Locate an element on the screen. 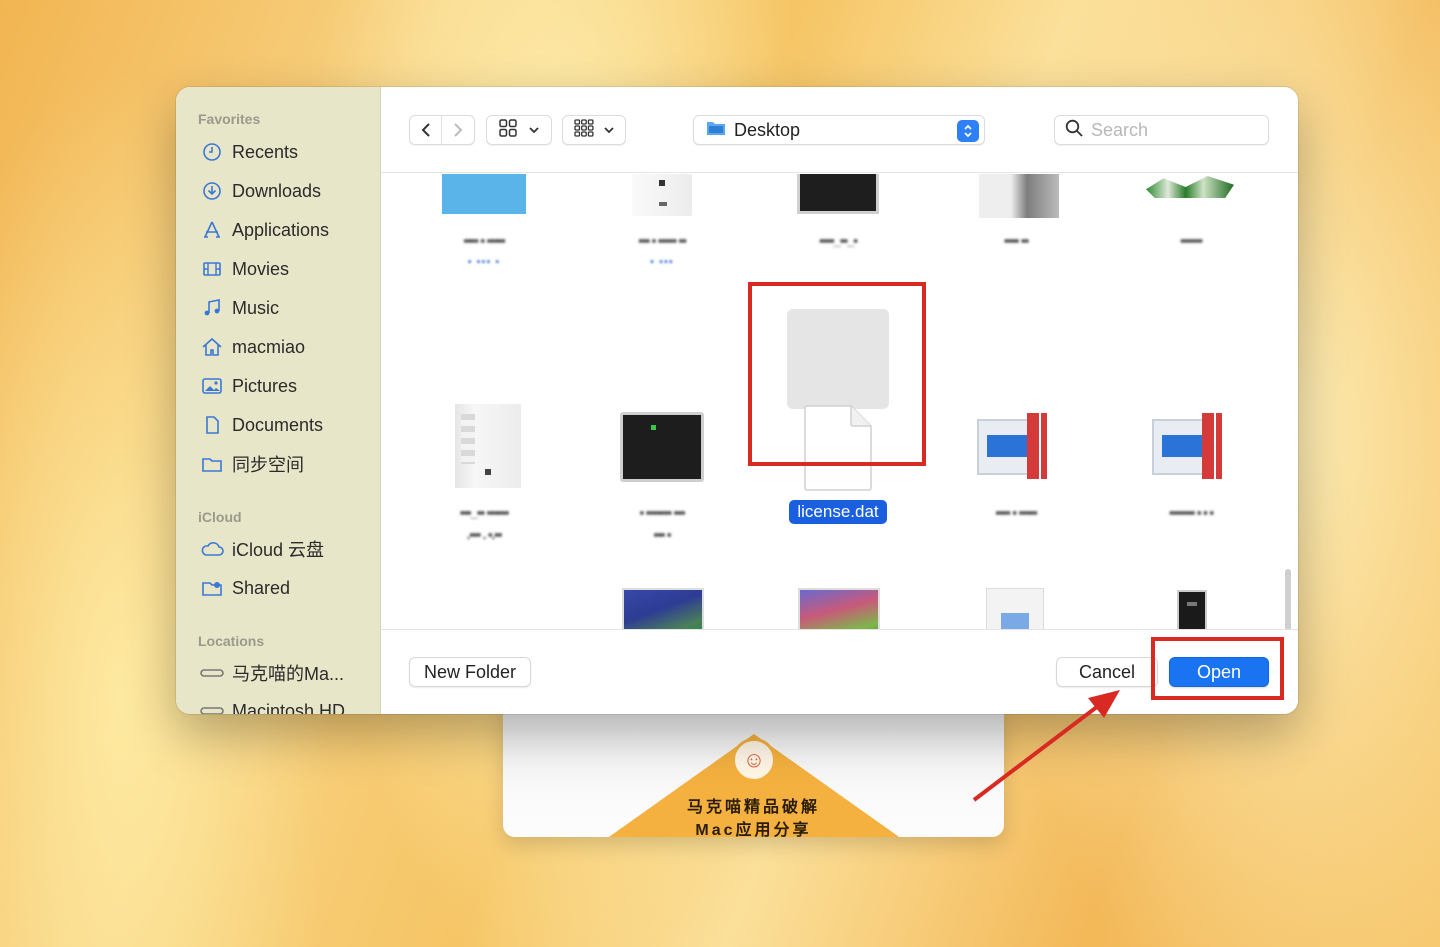 Image resolution: width=1440 pixels, height=947 pixels. toolbar: Desktop is located at coordinates (839, 130).